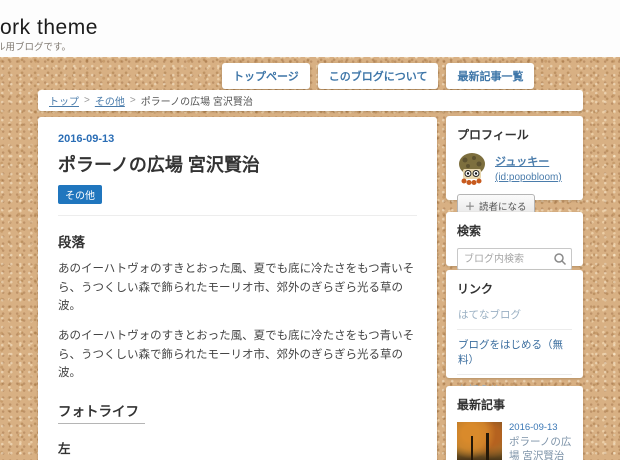 The width and height of the screenshot is (620, 460). Describe the element at coordinates (310, 28) in the screenshot. I see `blog-header: ork theme ル用ブログです。` at that location.